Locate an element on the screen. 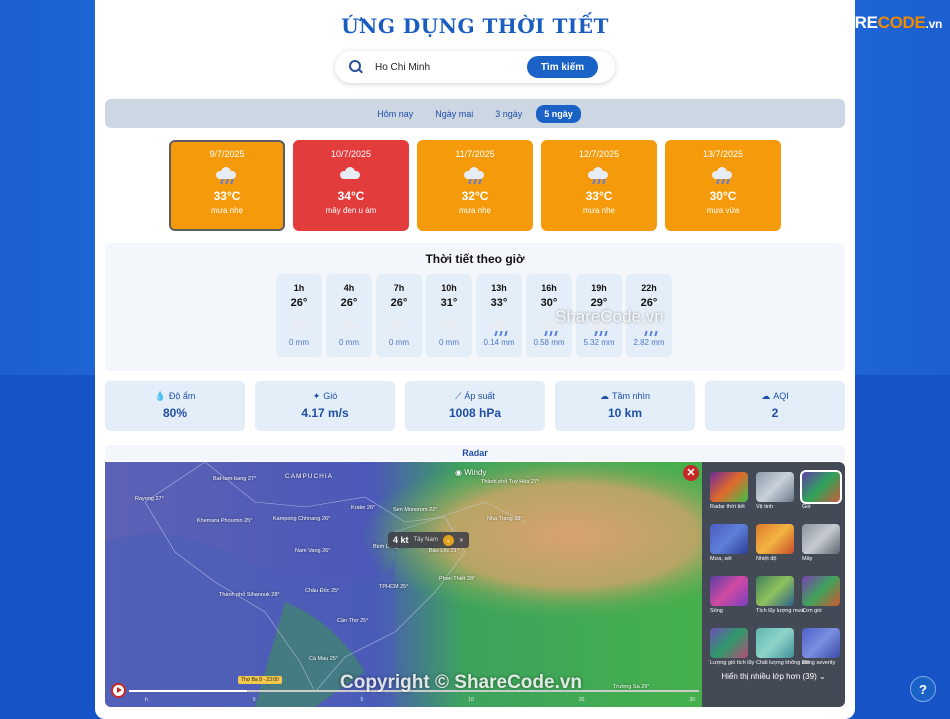 The height and width of the screenshot is (719, 950). visibility-icon: ☁ is located at coordinates (604, 396).